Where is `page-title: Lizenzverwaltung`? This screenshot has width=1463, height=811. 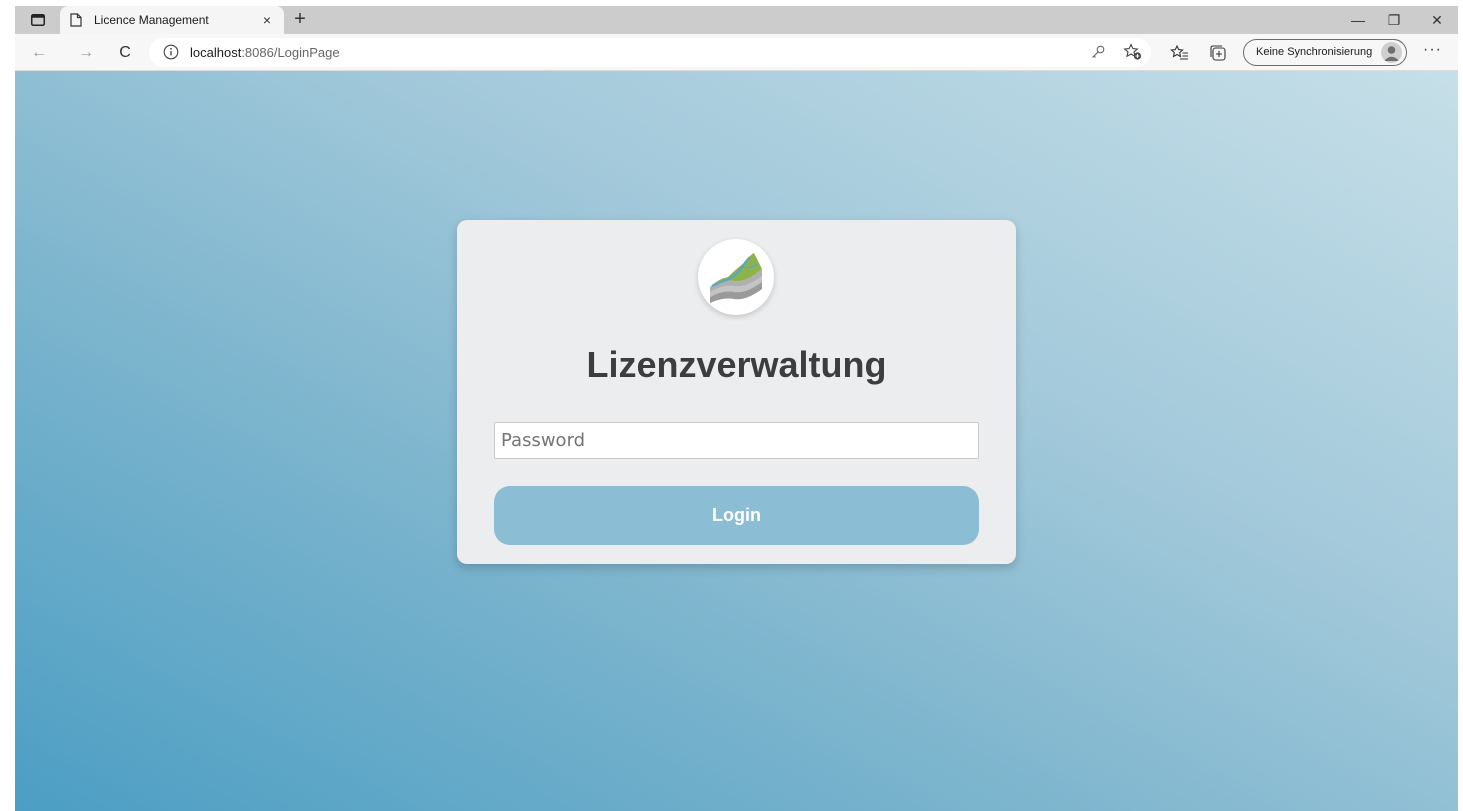
page-title: Lizenzverwaltung is located at coordinates (736, 364).